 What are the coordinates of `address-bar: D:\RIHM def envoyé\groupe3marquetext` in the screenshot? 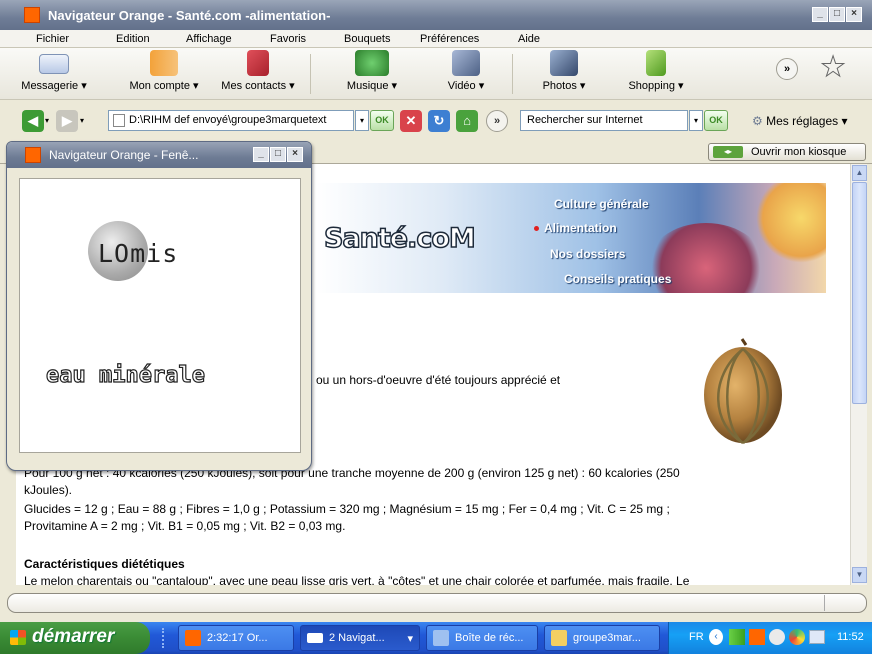 It's located at (231, 120).